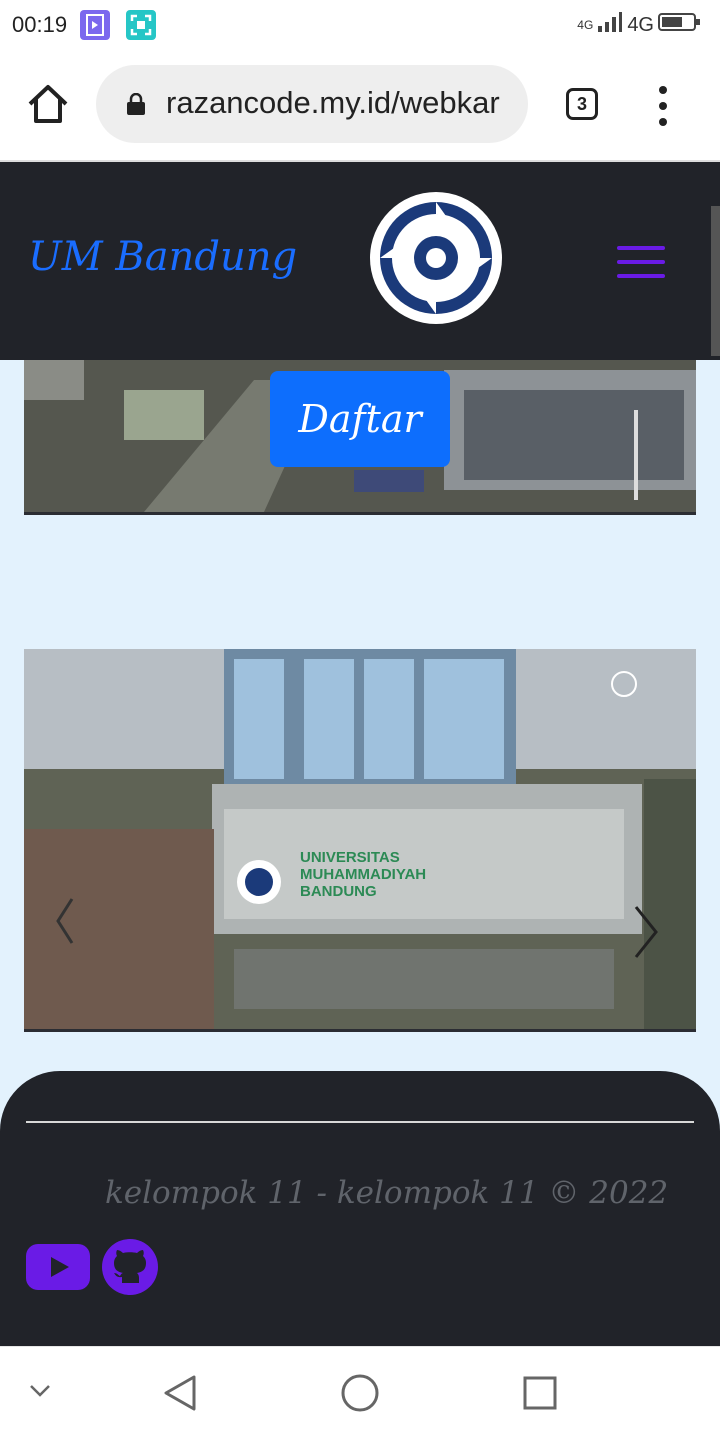  I want to click on system-navigation-bar, so click(360, 1393).